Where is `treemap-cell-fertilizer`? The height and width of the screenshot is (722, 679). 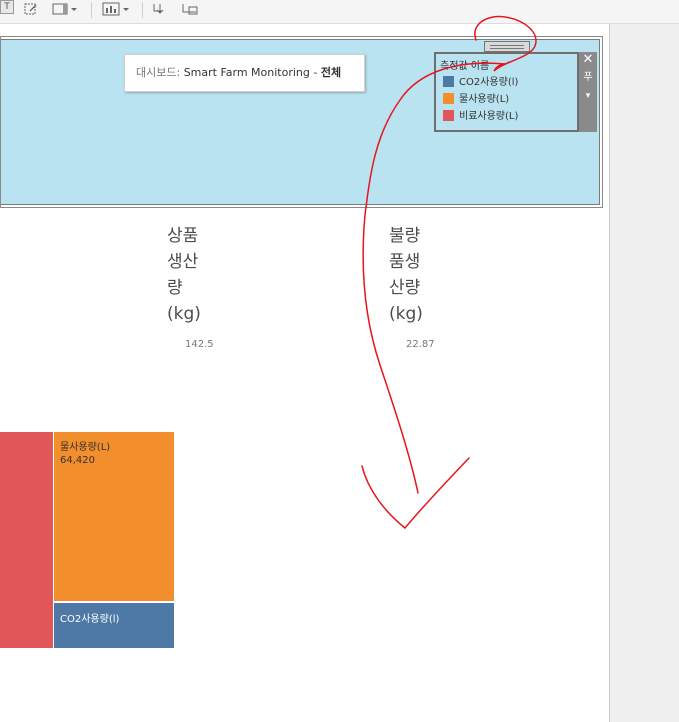 treemap-cell-fertilizer is located at coordinates (26, 540).